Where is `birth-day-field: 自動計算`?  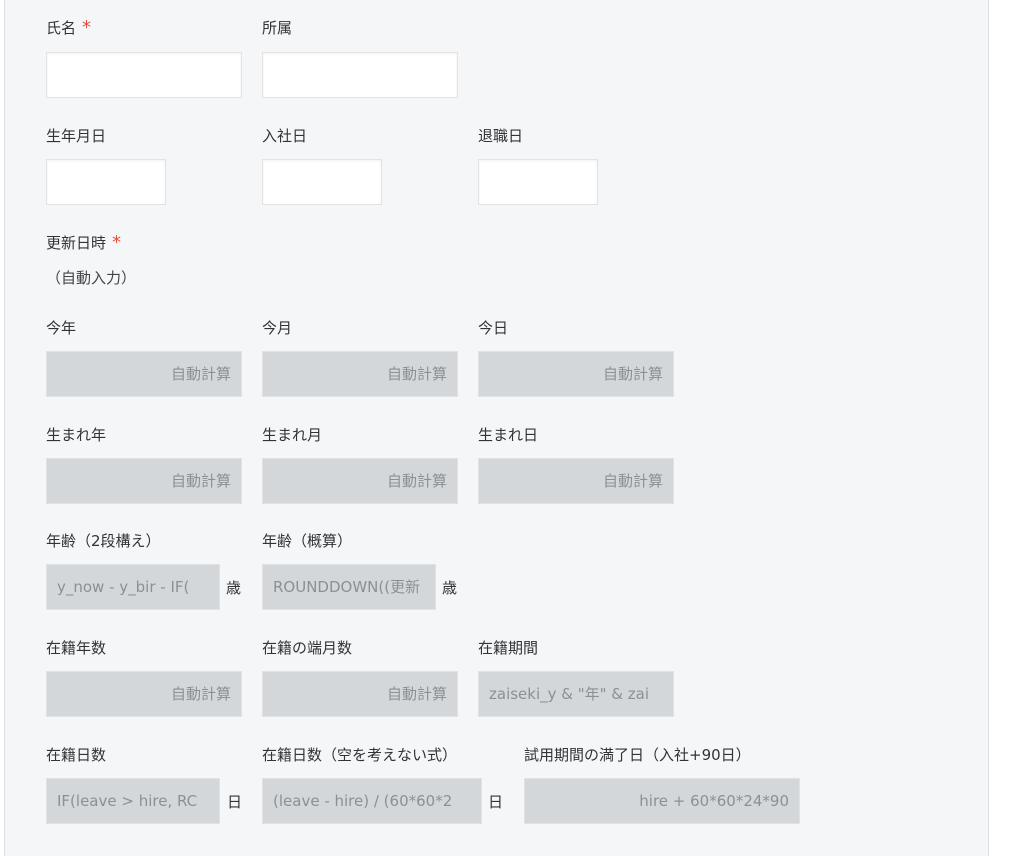 birth-day-field: 自動計算 is located at coordinates (576, 481).